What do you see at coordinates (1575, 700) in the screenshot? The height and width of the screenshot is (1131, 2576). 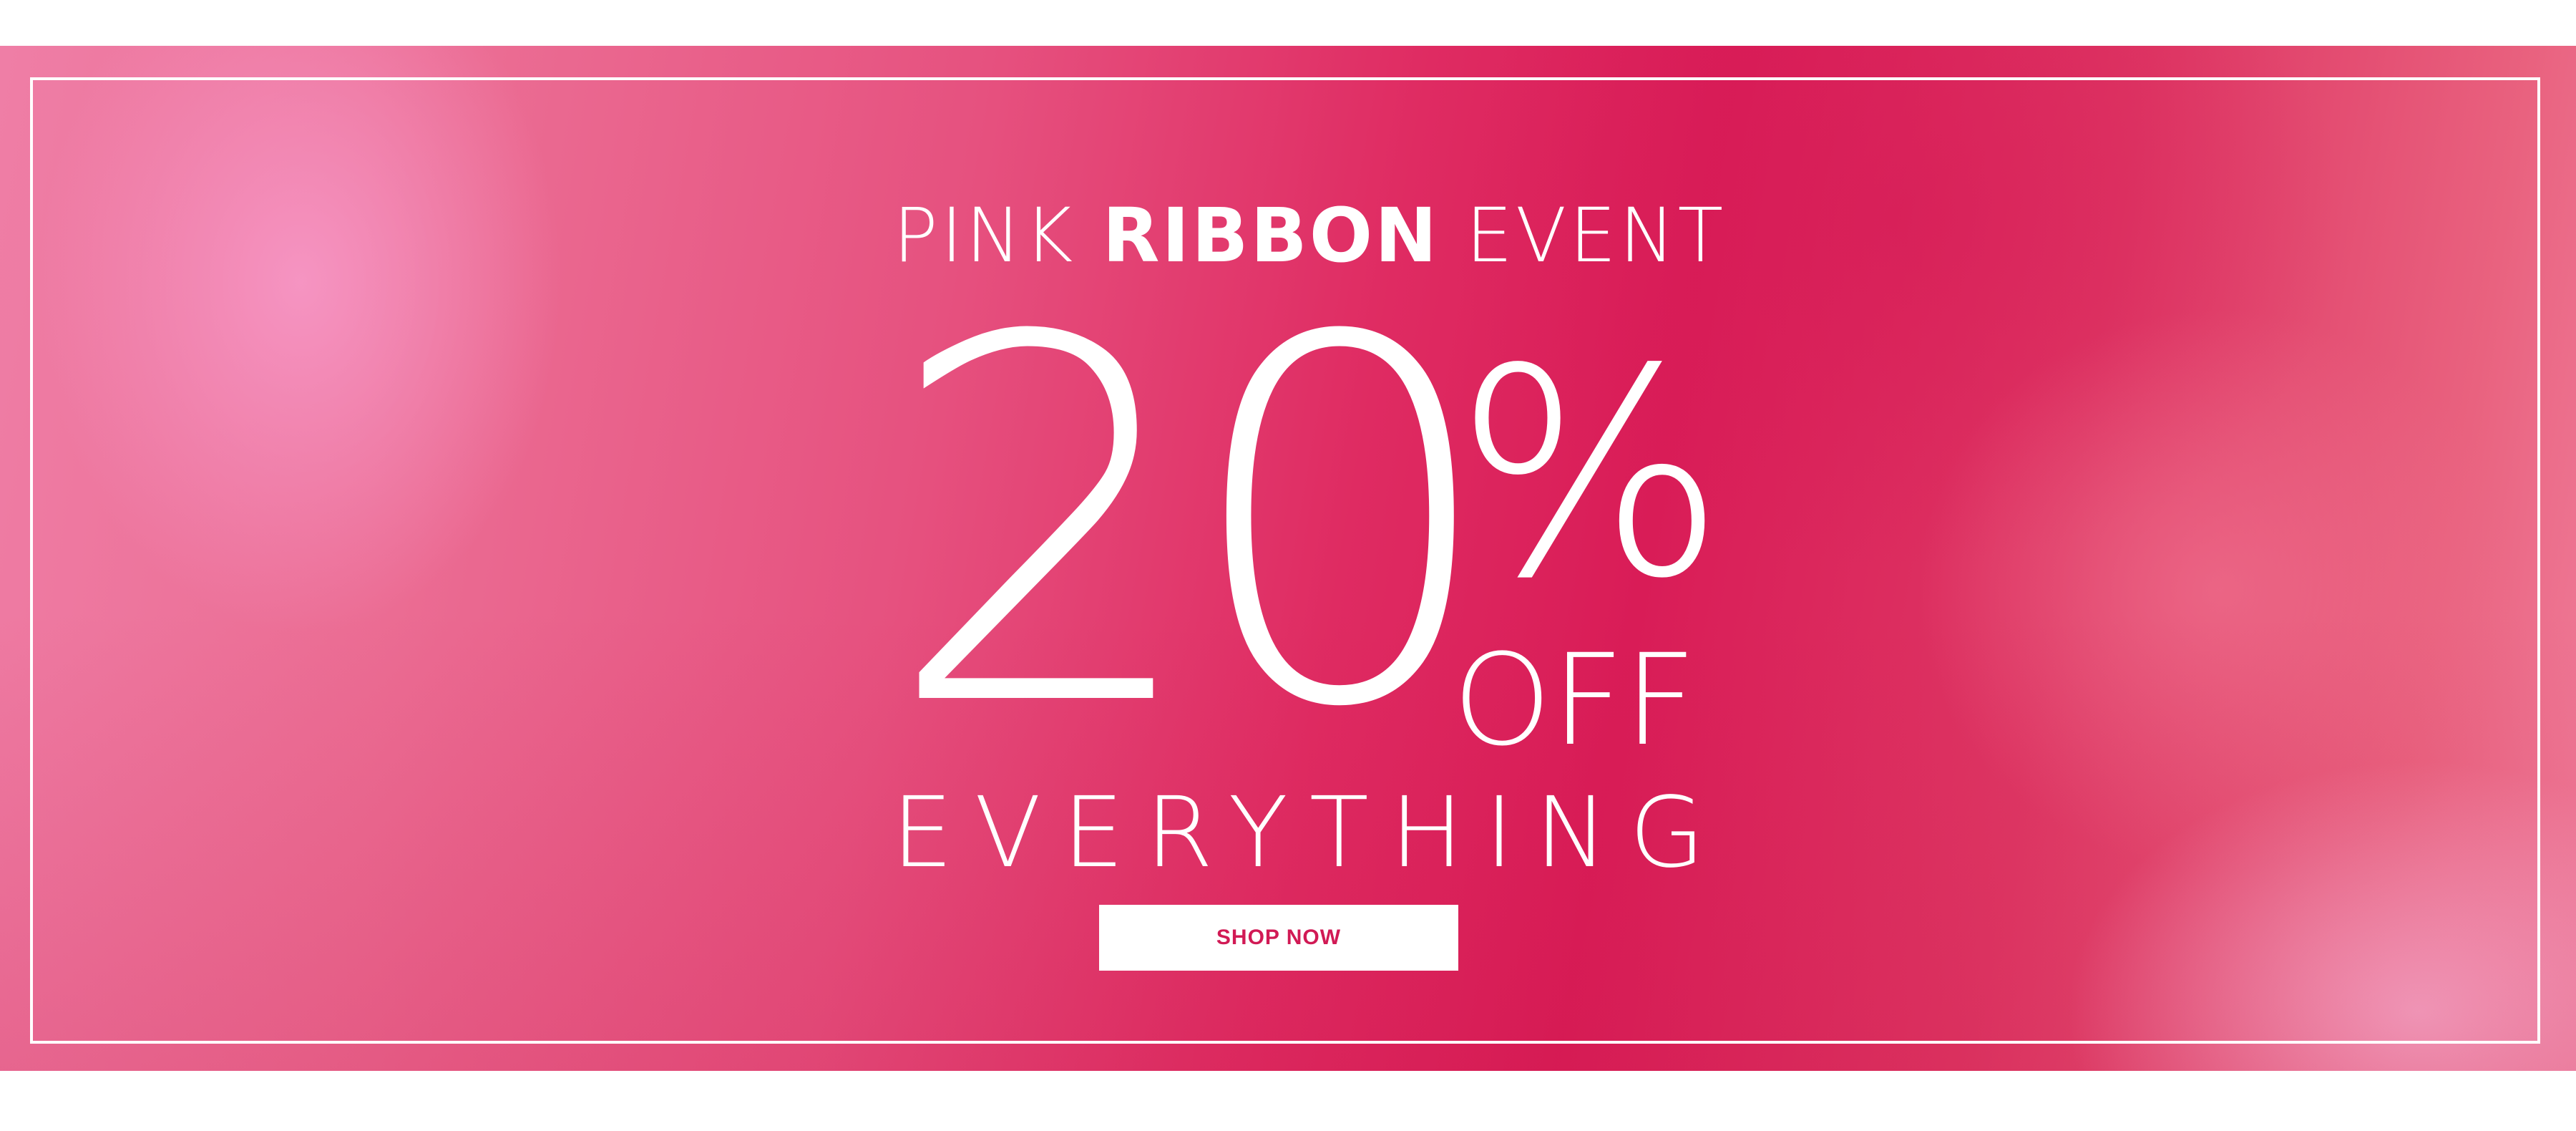 I see `discount-off-label: OFF` at bounding box center [1575, 700].